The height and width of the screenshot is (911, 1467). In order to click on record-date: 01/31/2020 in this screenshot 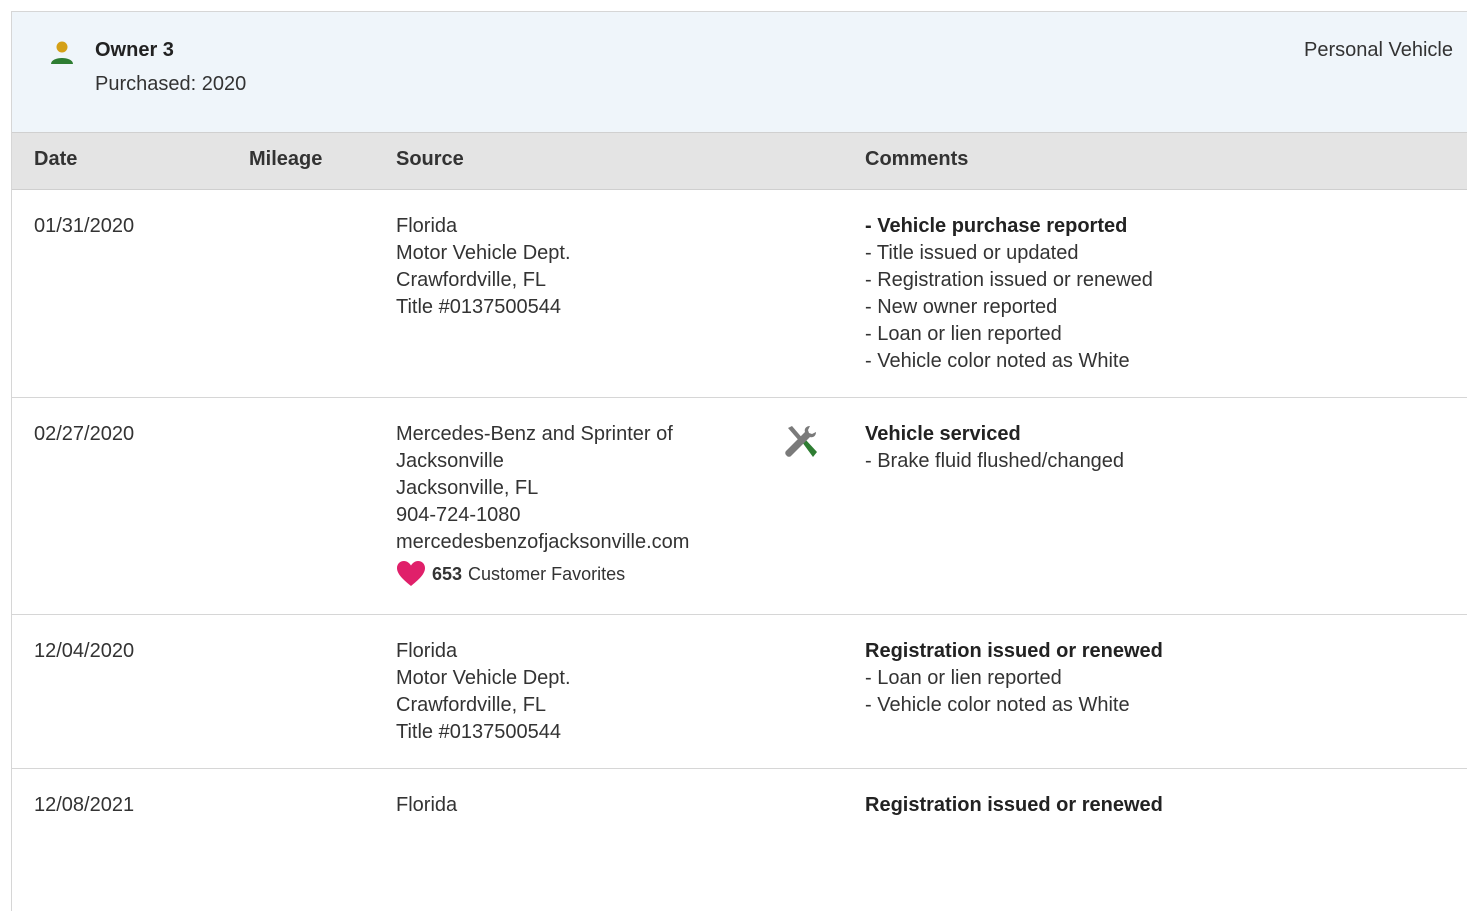, I will do `click(84, 226)`.